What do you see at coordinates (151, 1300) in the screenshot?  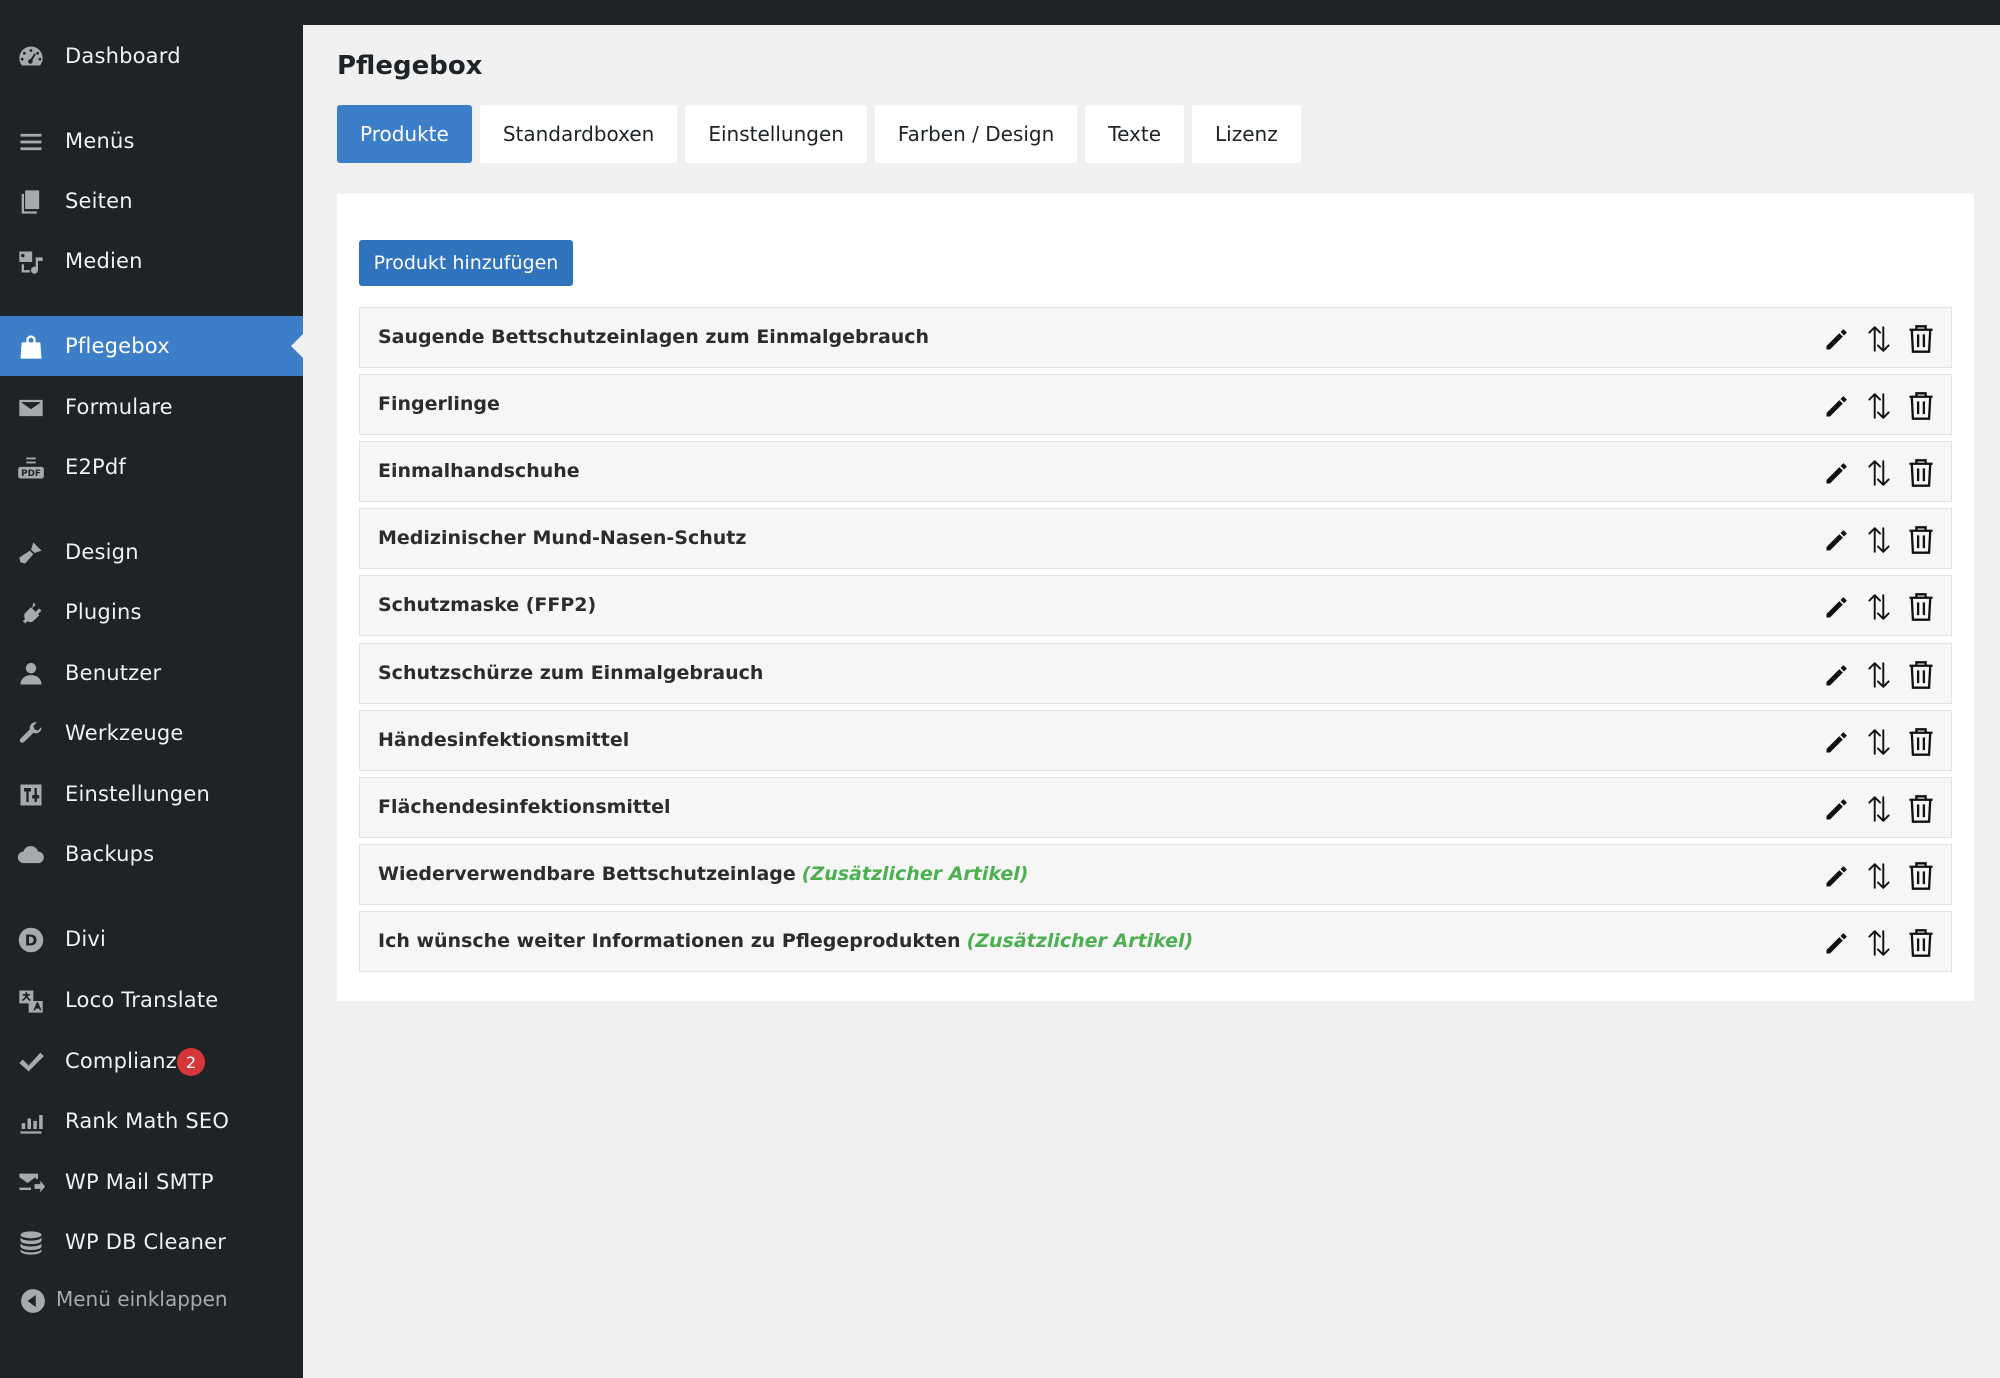 I see `collapse-menu-button: Menü einklappen` at bounding box center [151, 1300].